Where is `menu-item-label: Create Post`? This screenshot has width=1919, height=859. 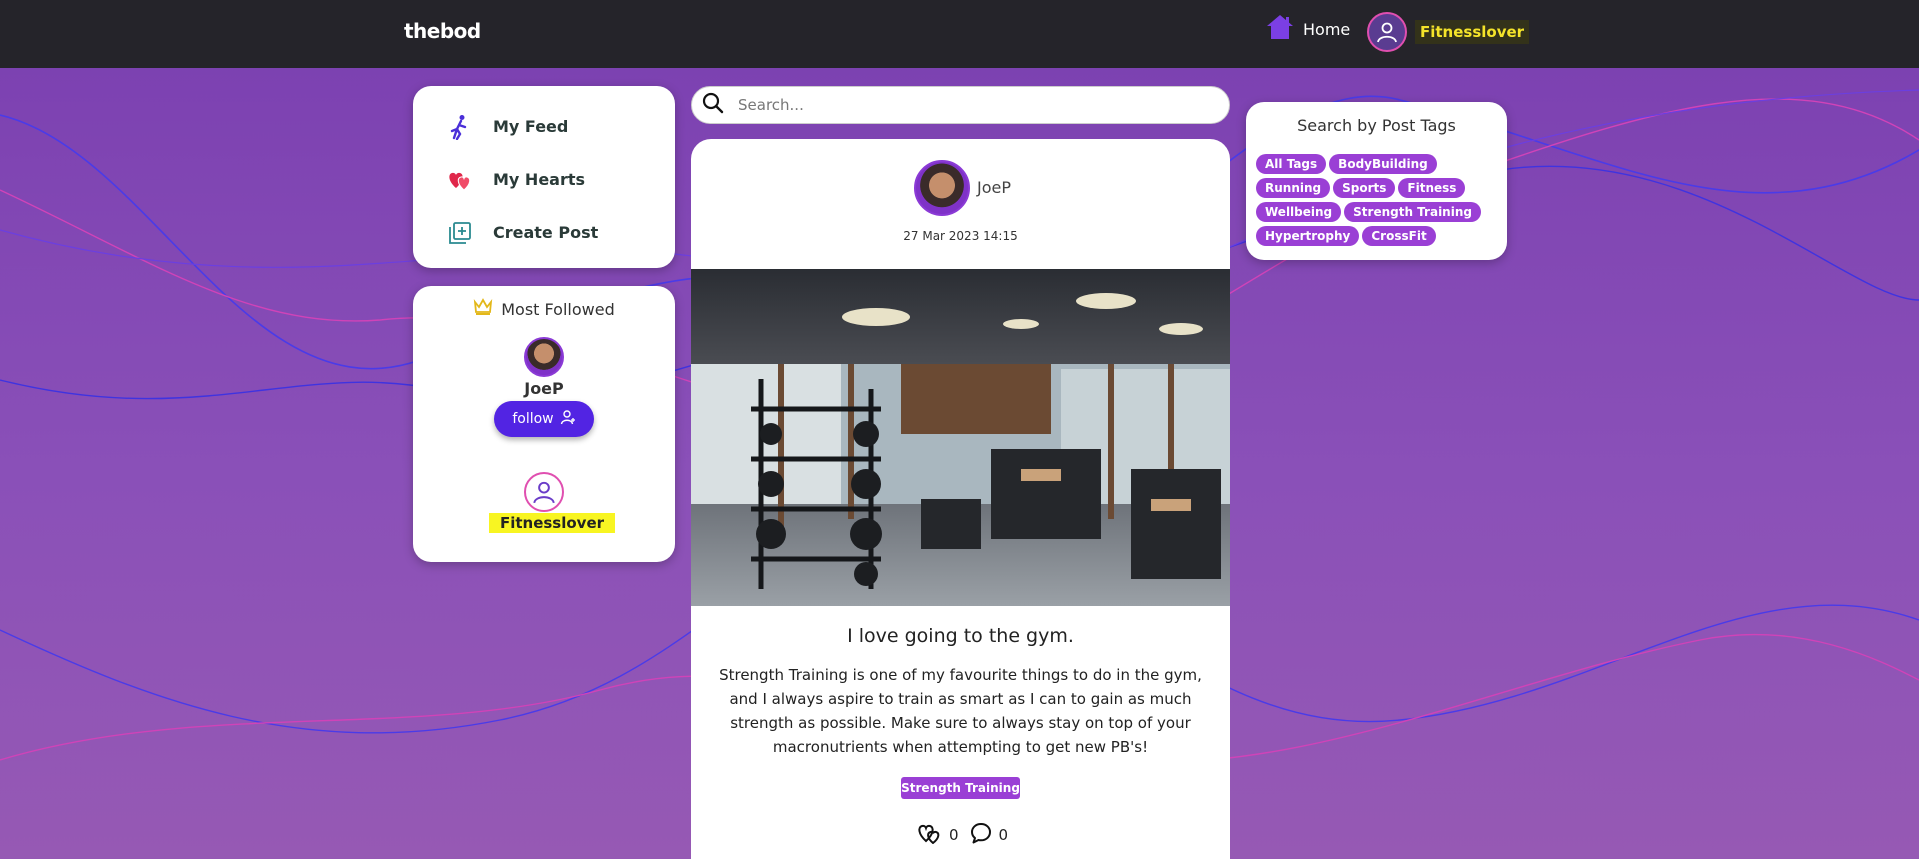
menu-item-label: Create Post is located at coordinates (546, 232).